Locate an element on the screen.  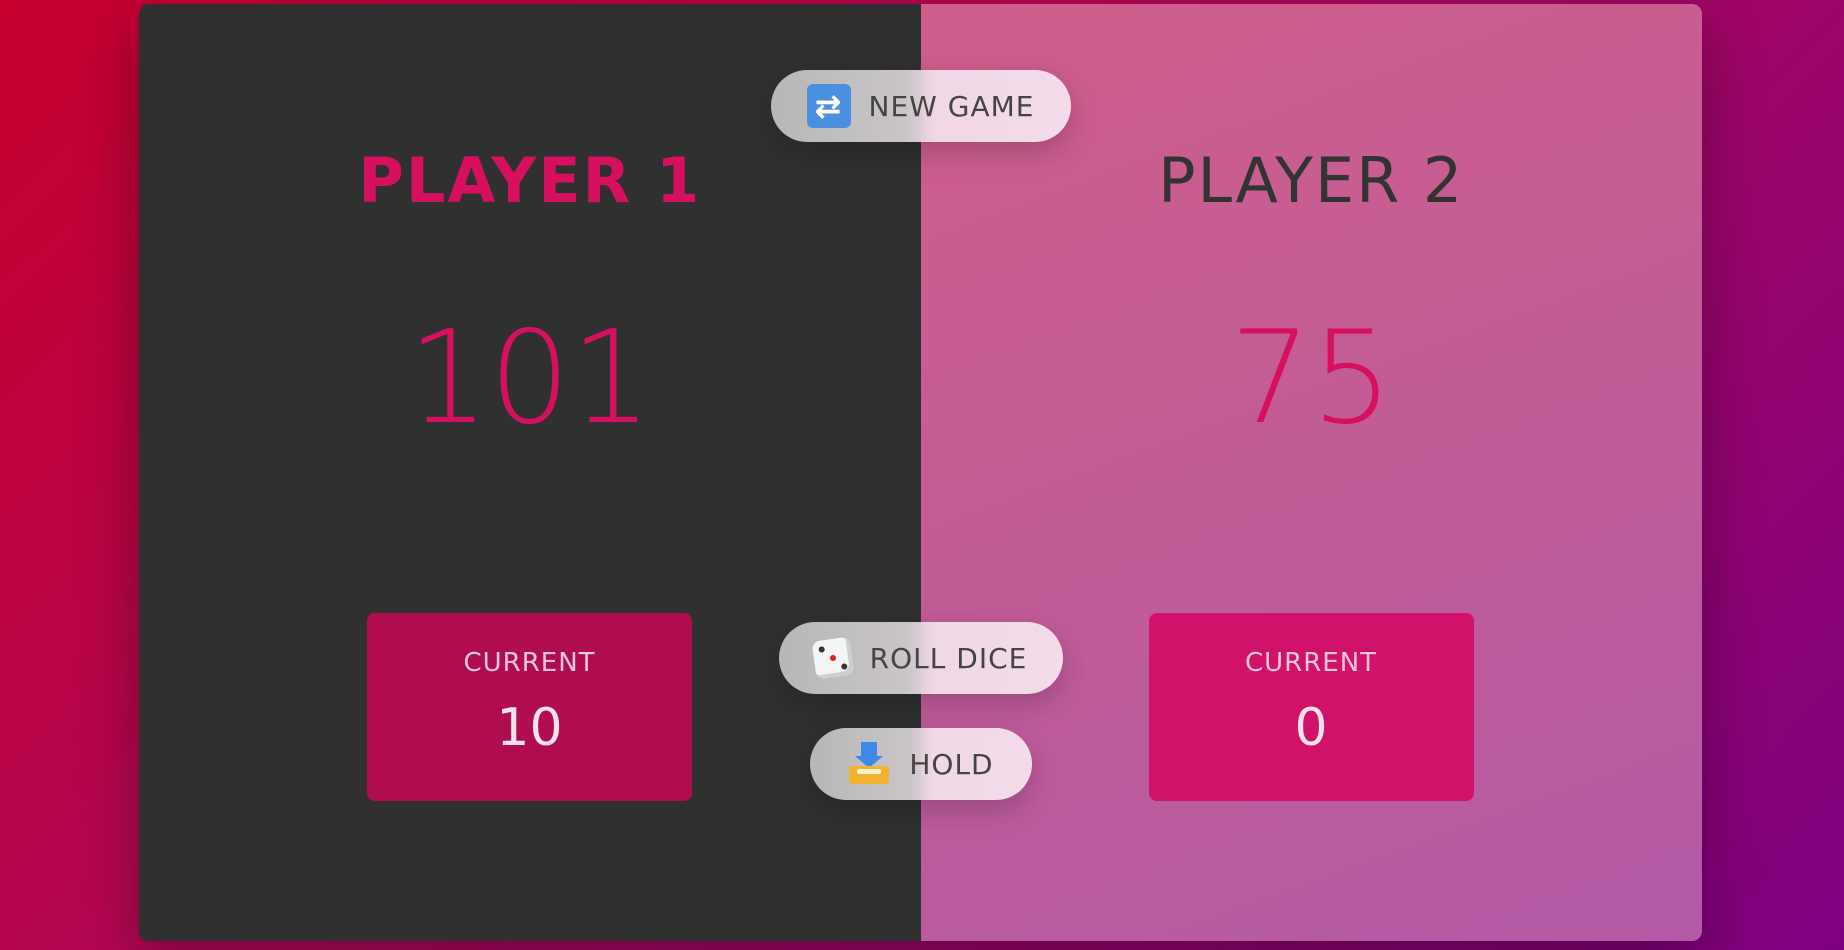
roll-dice-button: ROLL DICE is located at coordinates (920, 658).